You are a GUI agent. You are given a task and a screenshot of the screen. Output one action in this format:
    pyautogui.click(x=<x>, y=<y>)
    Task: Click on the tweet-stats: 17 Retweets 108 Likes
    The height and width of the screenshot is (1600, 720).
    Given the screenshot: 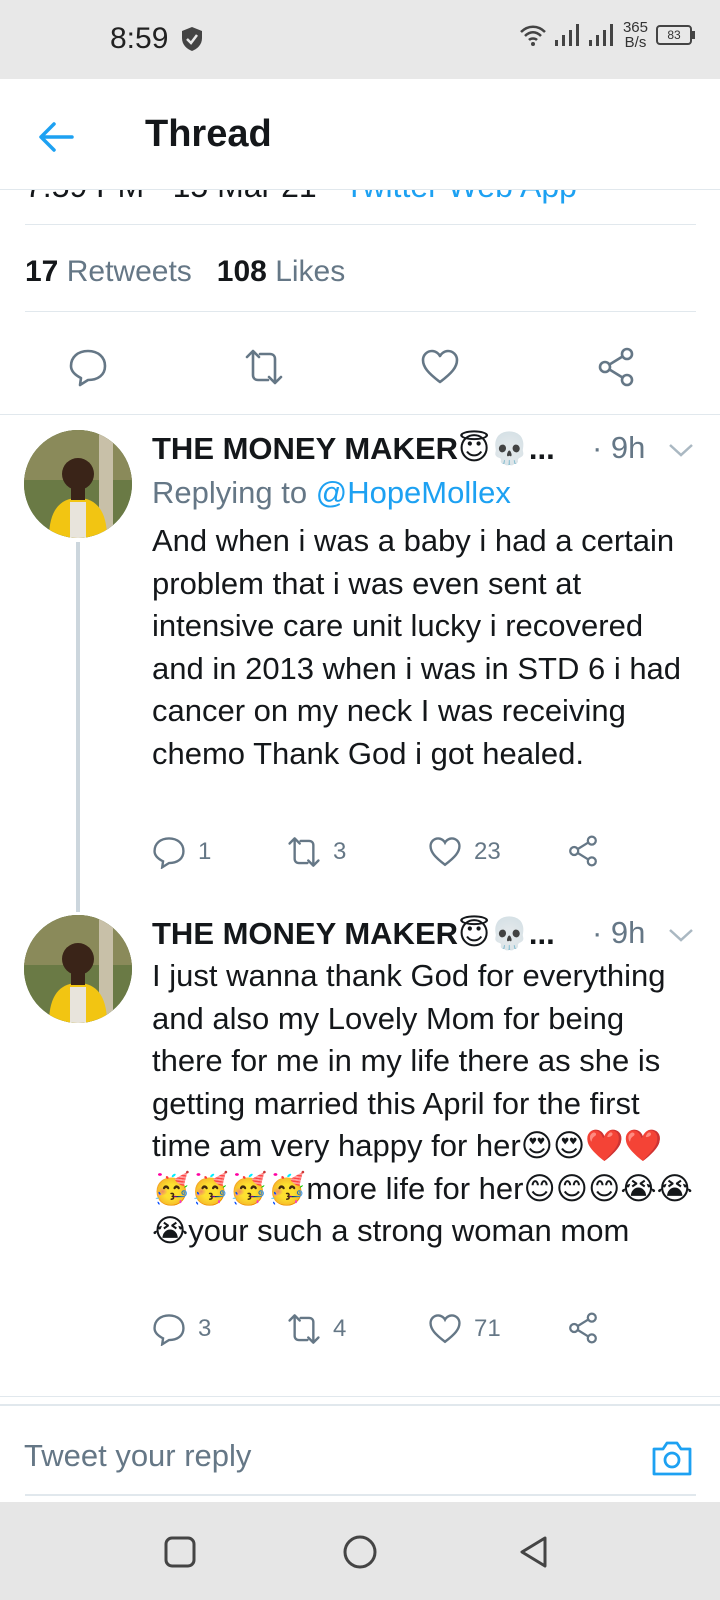 What is the action you would take?
    pyautogui.click(x=185, y=272)
    